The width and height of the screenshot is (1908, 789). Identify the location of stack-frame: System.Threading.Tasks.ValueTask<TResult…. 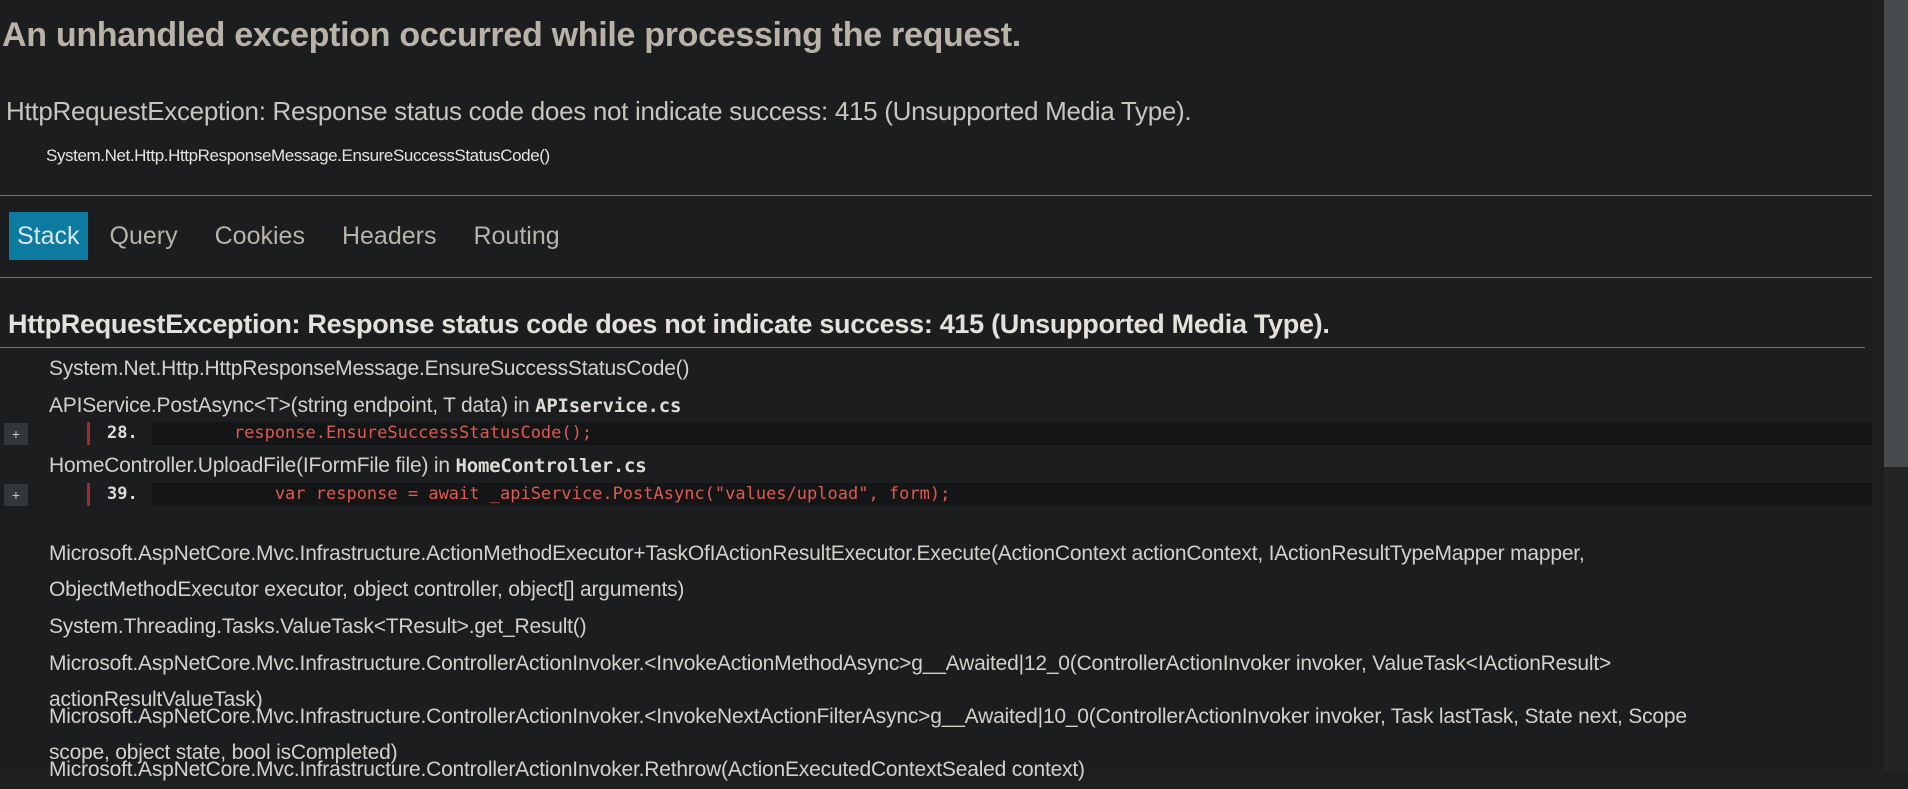
(318, 627).